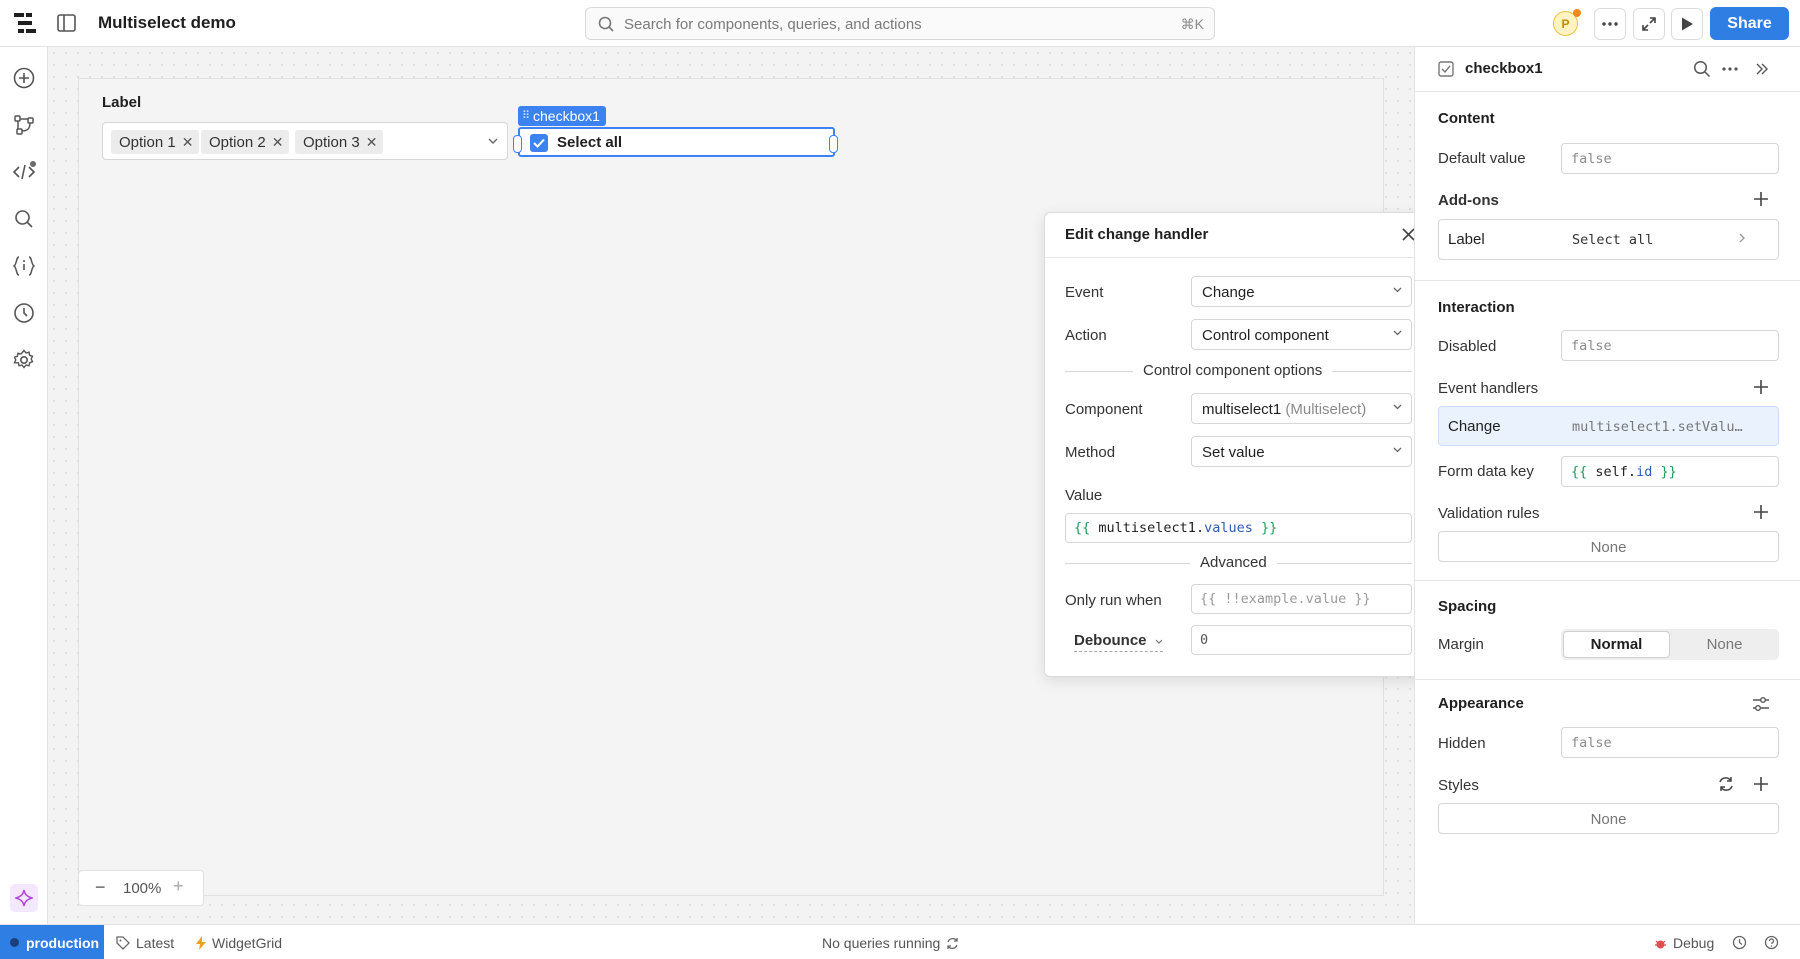 The image size is (1800, 959). What do you see at coordinates (1233, 370) in the screenshot?
I see `section-title-control-options: Control component options` at bounding box center [1233, 370].